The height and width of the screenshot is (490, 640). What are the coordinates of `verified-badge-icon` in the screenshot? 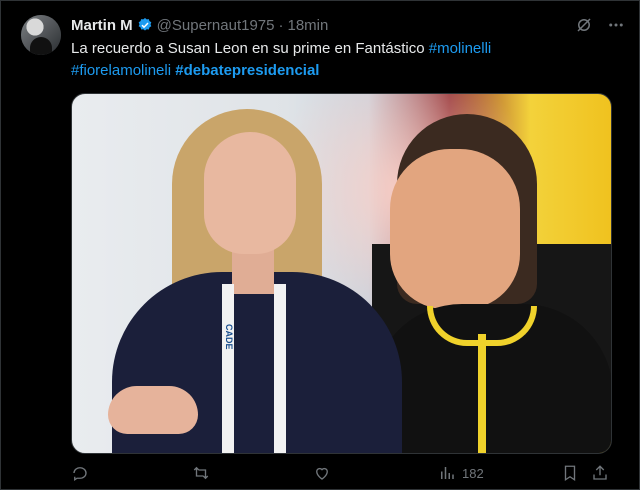 It's located at (145, 25).